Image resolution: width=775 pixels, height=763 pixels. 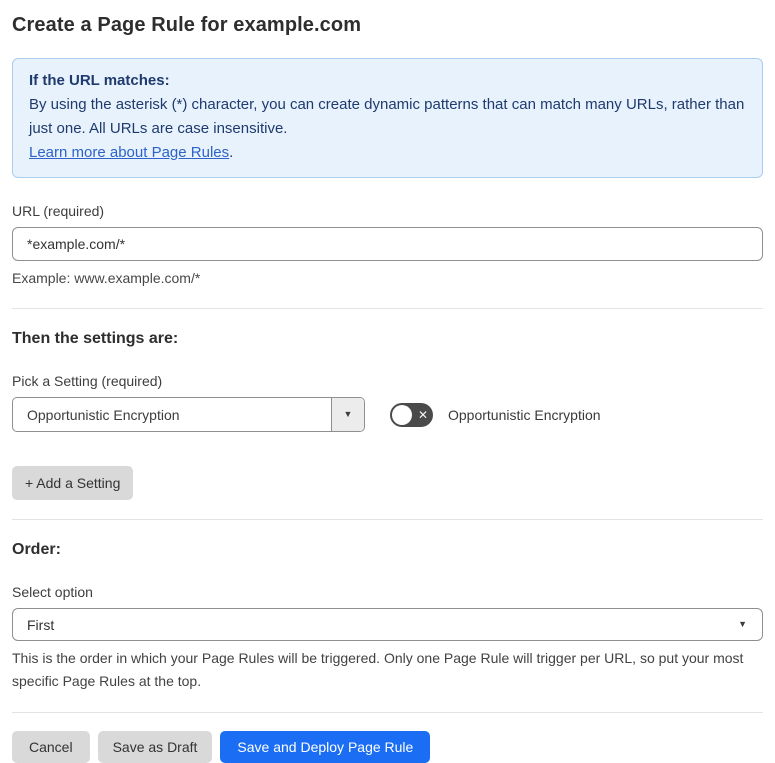 I want to click on add-setting-button: + Add a Setting, so click(x=73, y=483).